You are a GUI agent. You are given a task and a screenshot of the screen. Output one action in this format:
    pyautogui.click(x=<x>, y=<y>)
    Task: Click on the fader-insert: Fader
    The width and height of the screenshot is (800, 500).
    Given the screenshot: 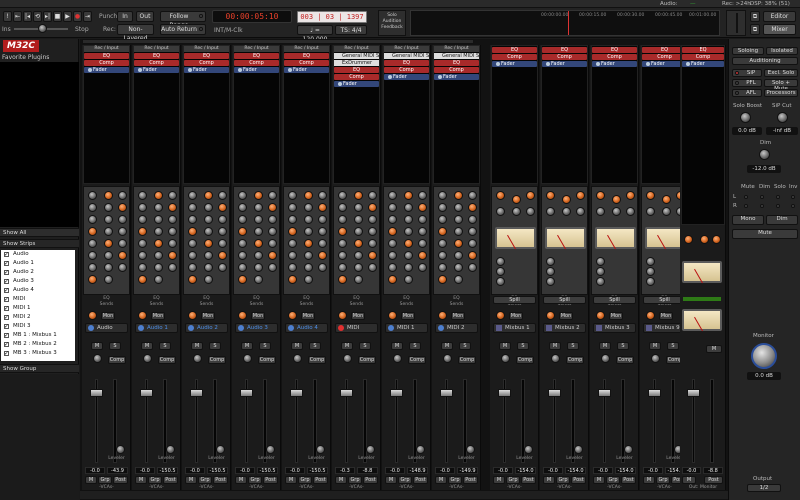 What is the action you would take?
    pyautogui.click(x=156, y=70)
    